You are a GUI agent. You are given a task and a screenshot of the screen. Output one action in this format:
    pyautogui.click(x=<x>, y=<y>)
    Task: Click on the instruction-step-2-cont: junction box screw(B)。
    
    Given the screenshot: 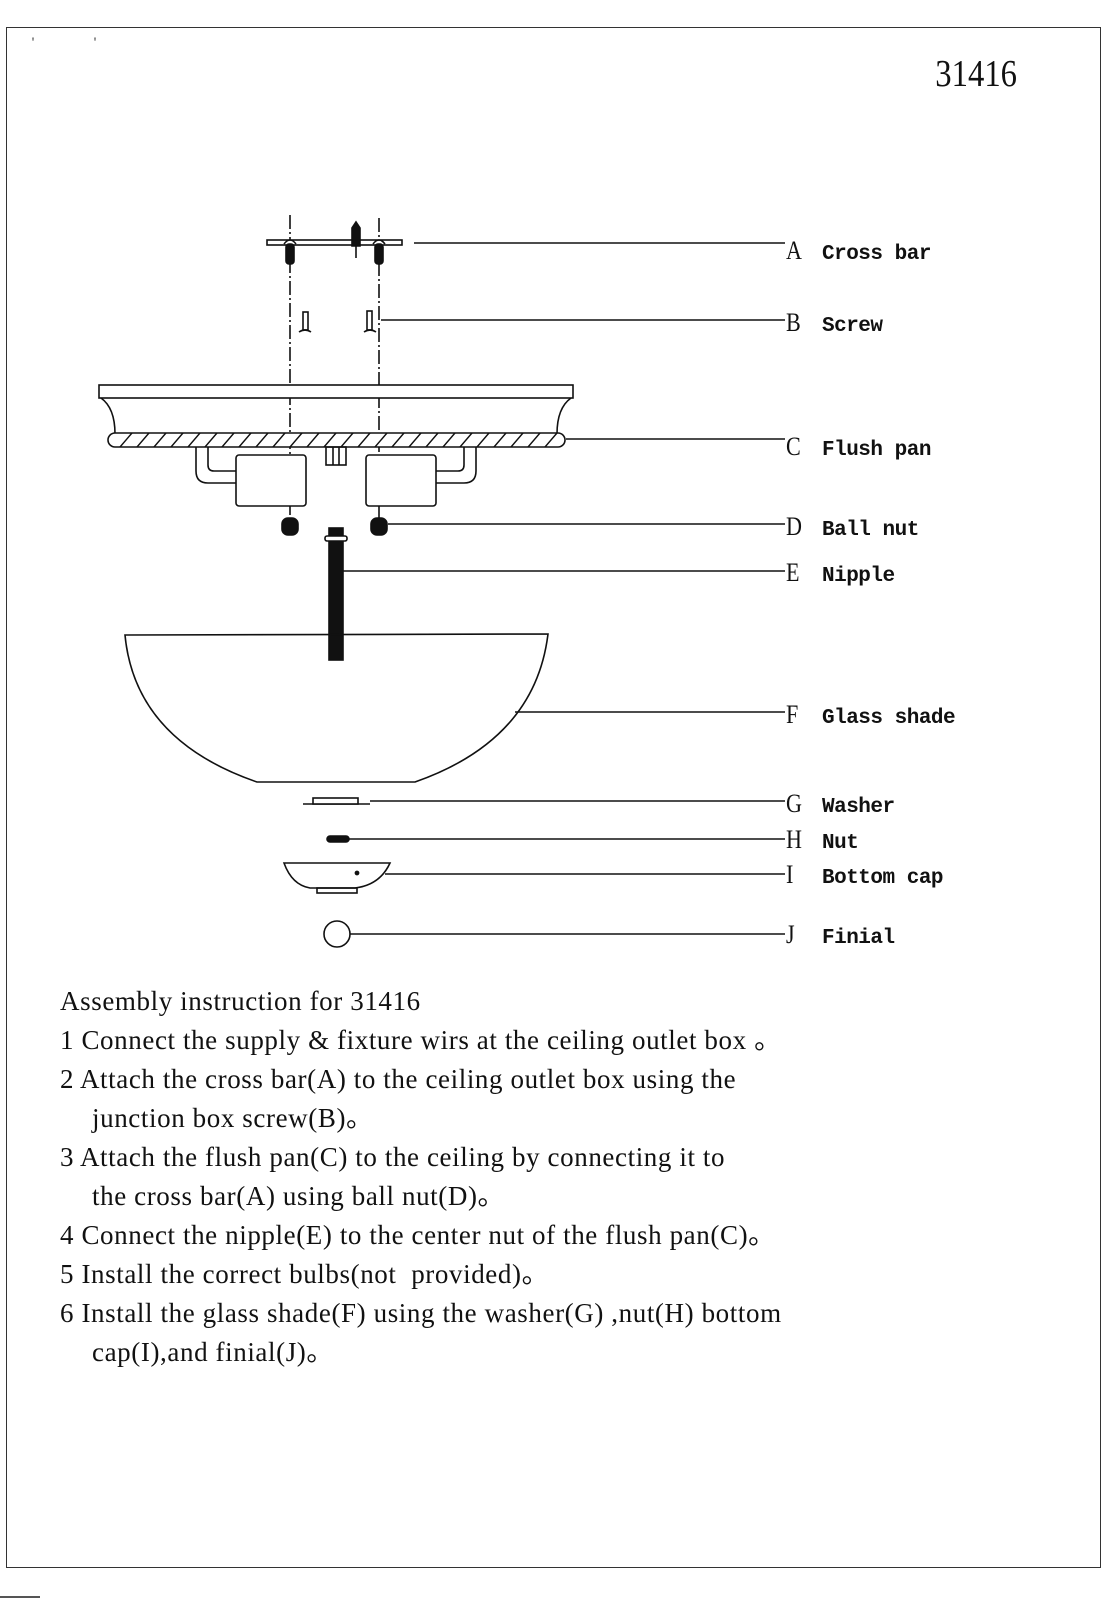 What is the action you would take?
    pyautogui.click(x=233, y=1118)
    